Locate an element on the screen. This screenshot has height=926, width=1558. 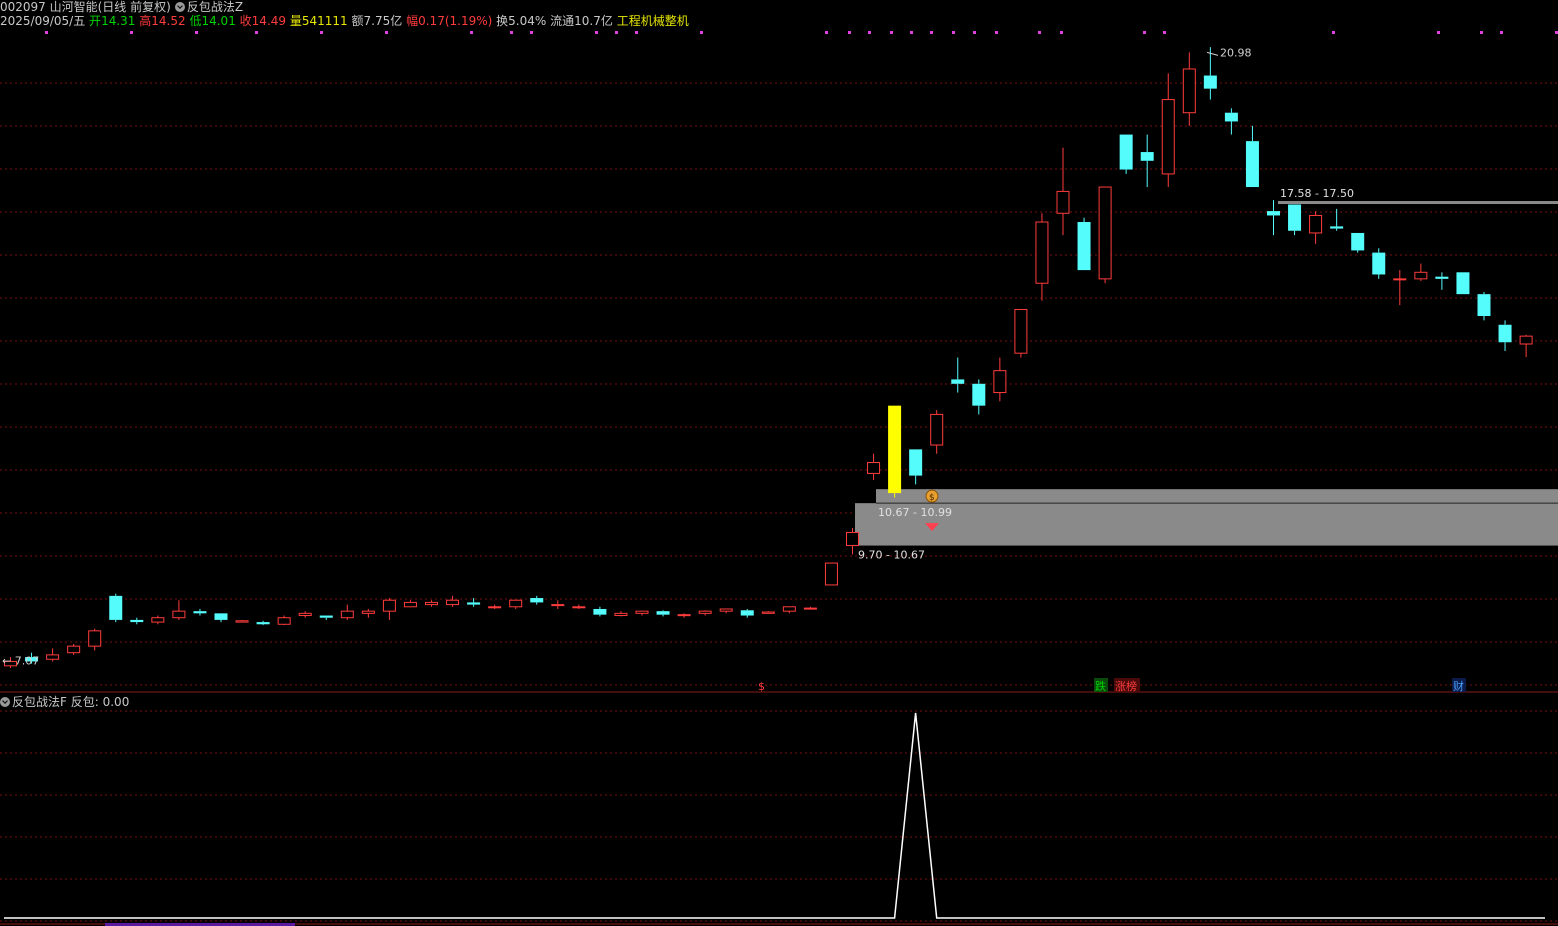
event-tag-finance: 财 is located at coordinates (1458, 686).